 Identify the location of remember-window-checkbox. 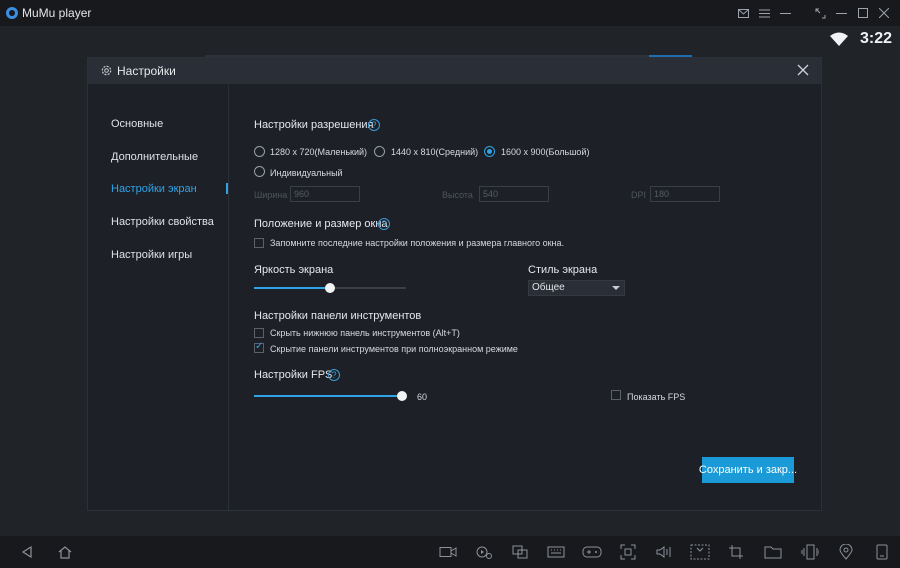
(259, 243).